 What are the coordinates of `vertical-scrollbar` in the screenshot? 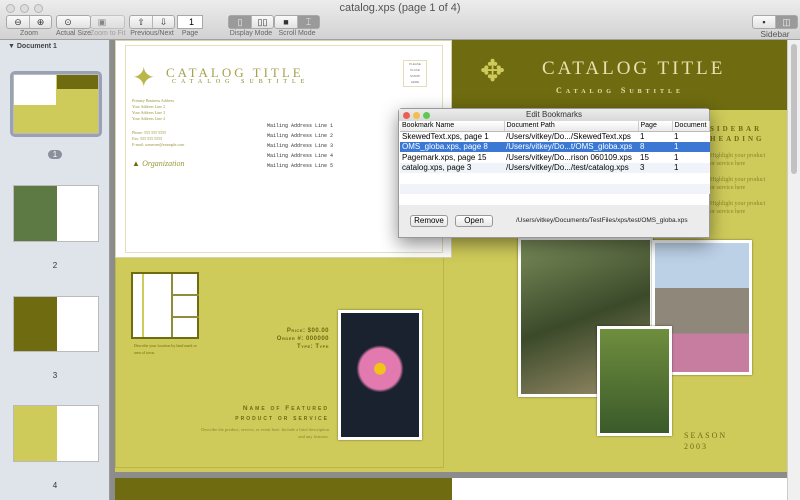 It's located at (793, 270).